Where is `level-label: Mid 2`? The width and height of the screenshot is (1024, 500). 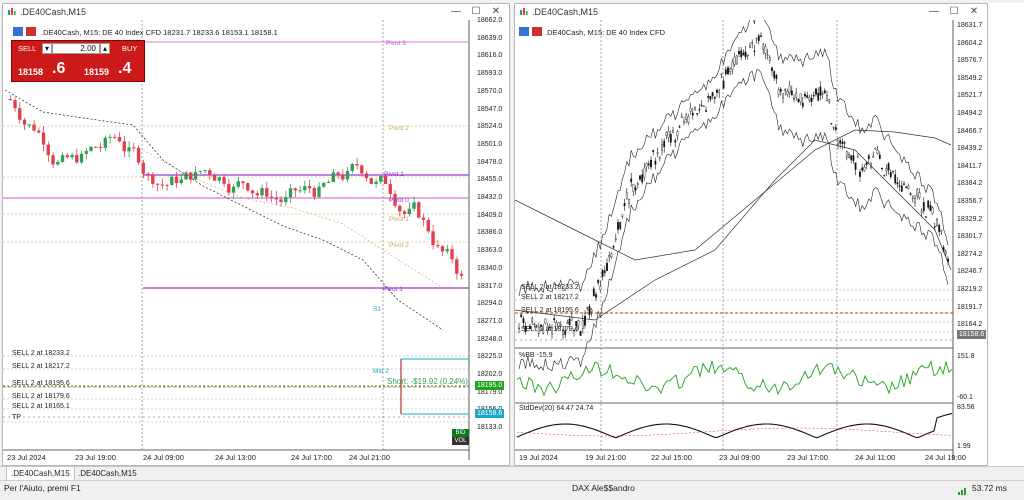 level-label: Mid 2 is located at coordinates (381, 371).